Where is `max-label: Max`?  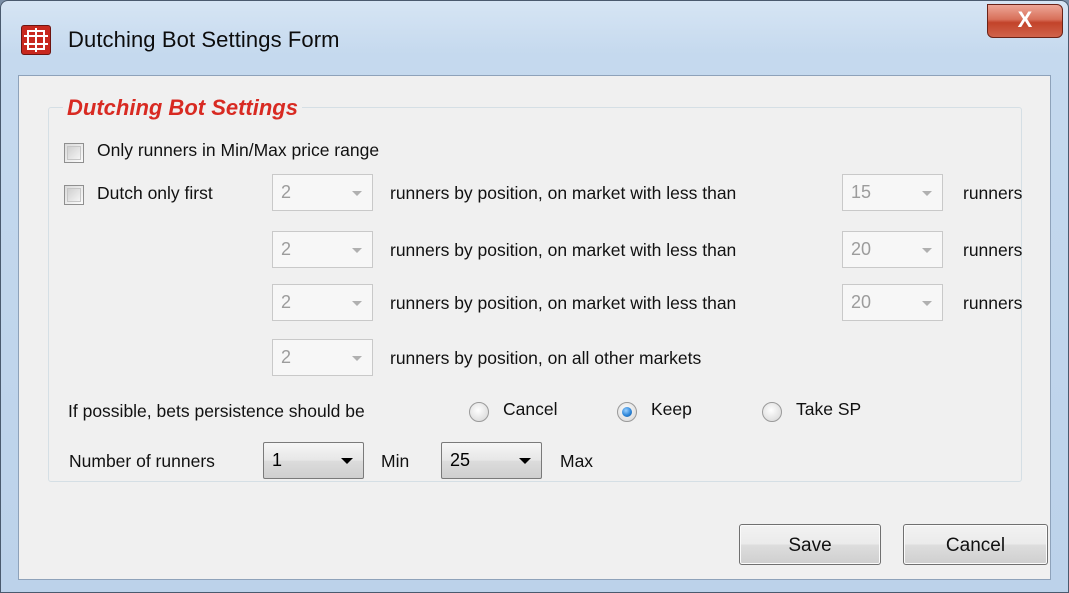 max-label: Max is located at coordinates (577, 461).